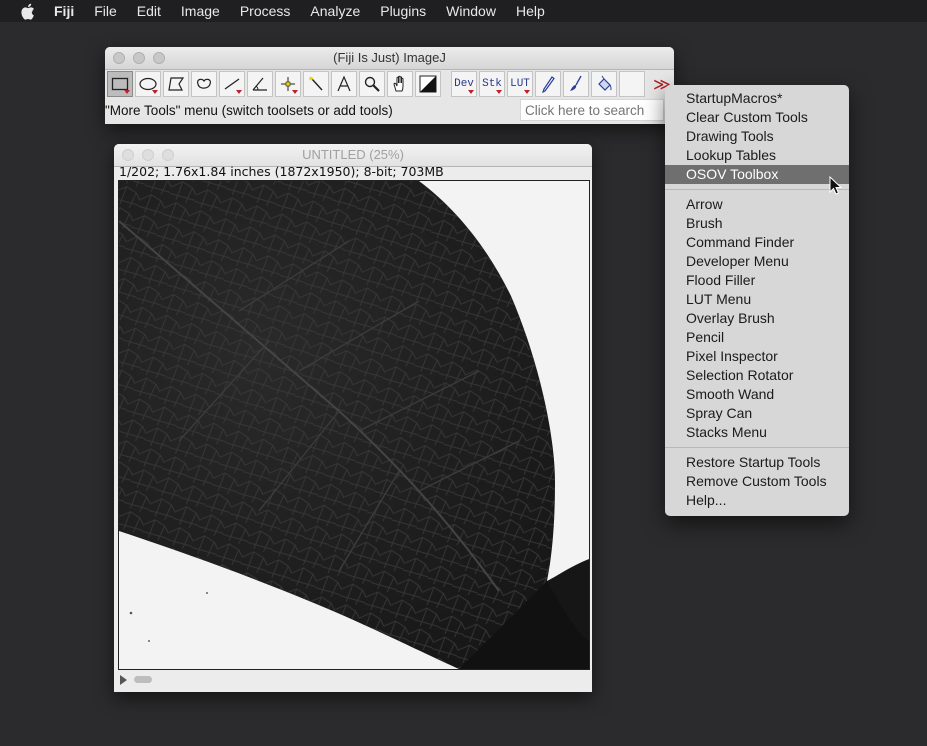 The image size is (927, 746). Describe the element at coordinates (757, 375) in the screenshot. I see `menu-item-selection-rotator: Selection Rotator` at that location.